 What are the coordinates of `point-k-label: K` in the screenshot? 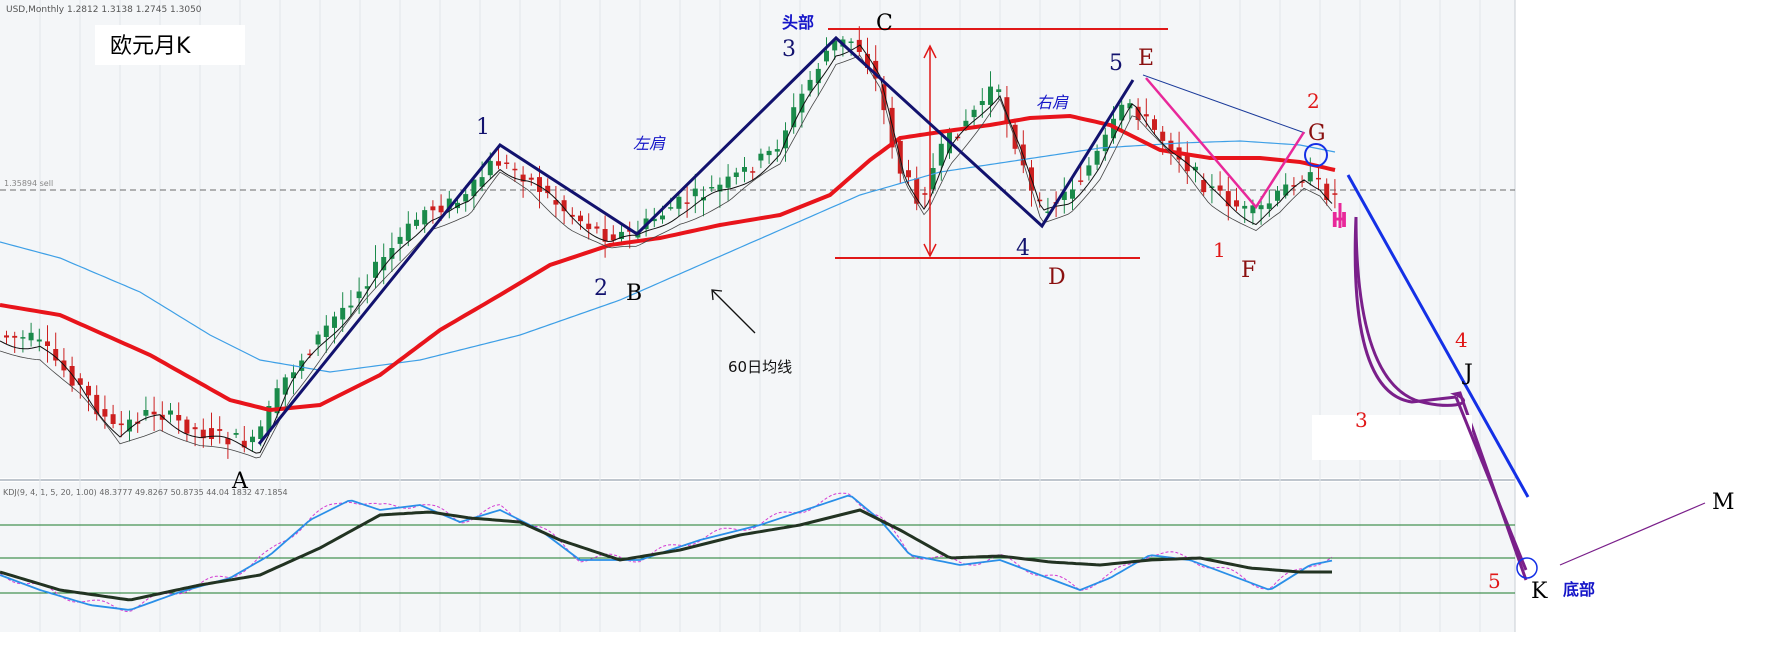 It's located at (1539, 591).